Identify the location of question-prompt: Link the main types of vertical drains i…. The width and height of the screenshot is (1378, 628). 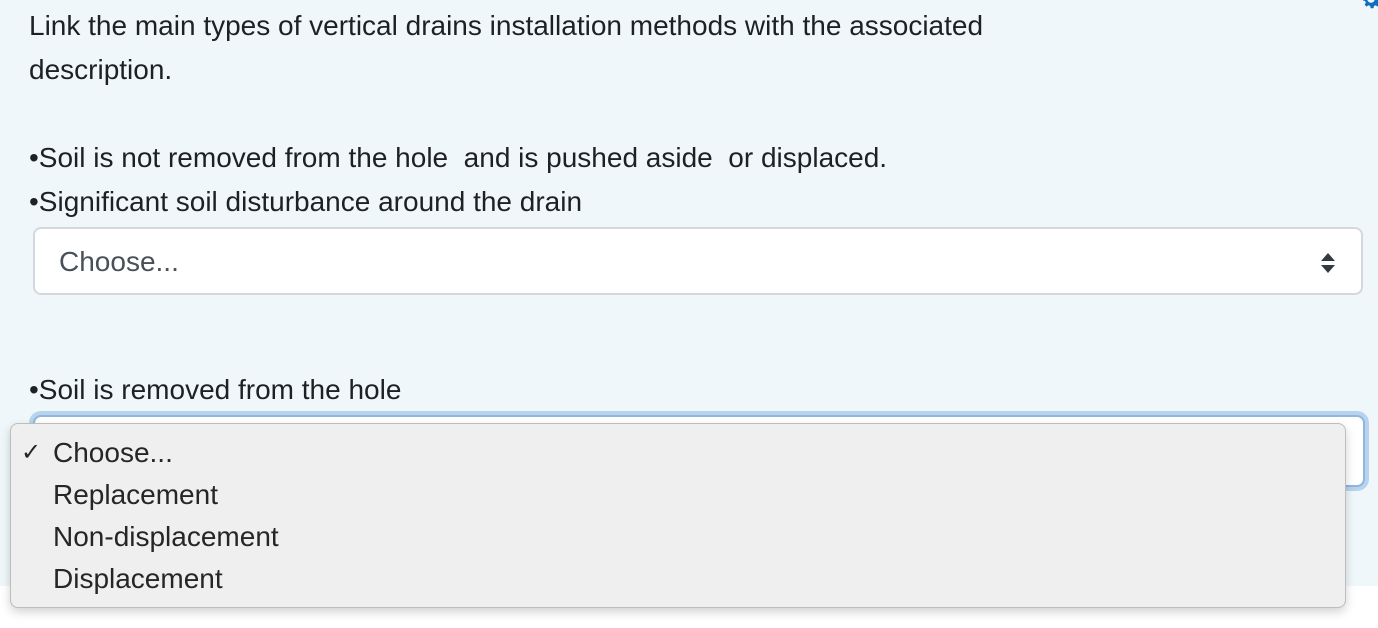
(506, 47).